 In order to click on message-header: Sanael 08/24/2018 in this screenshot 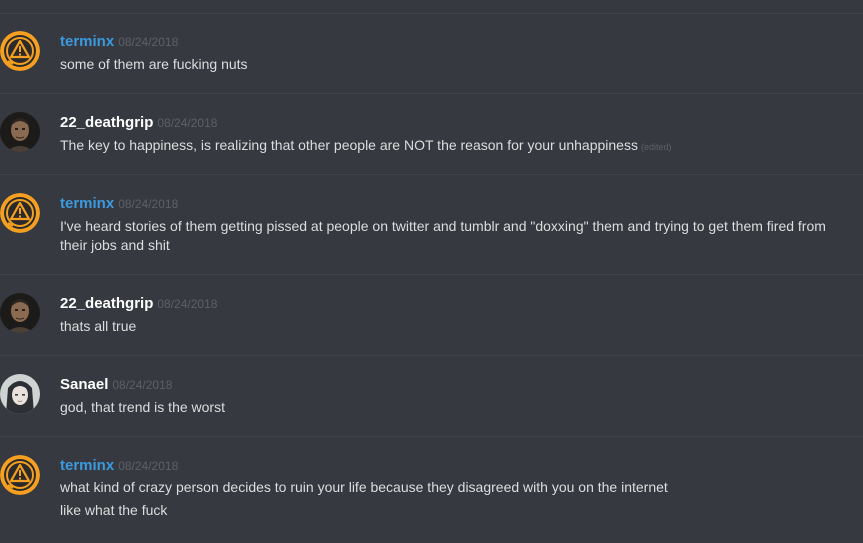, I will do `click(116, 385)`.